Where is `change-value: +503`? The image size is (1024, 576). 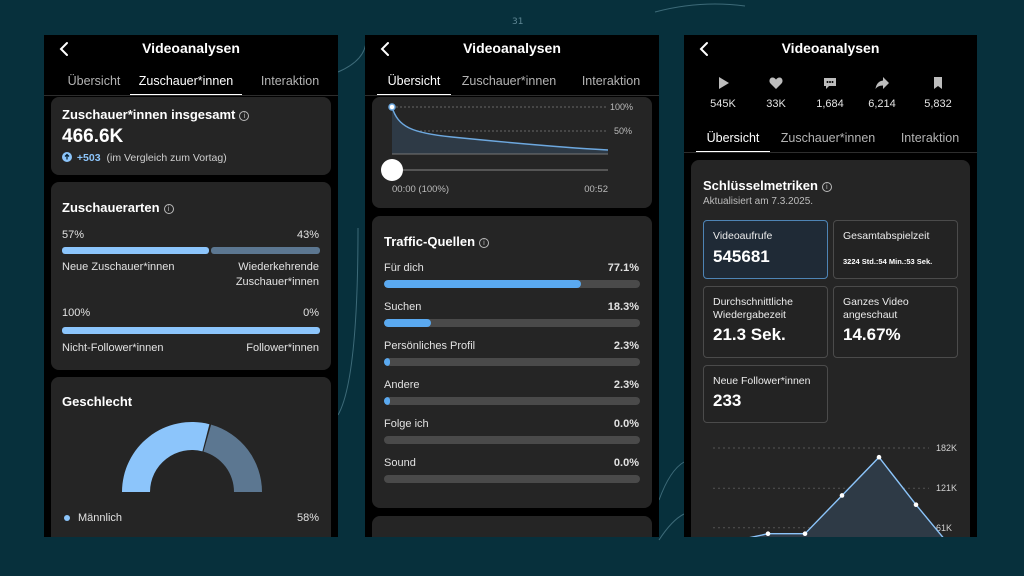 change-value: +503 is located at coordinates (88, 158).